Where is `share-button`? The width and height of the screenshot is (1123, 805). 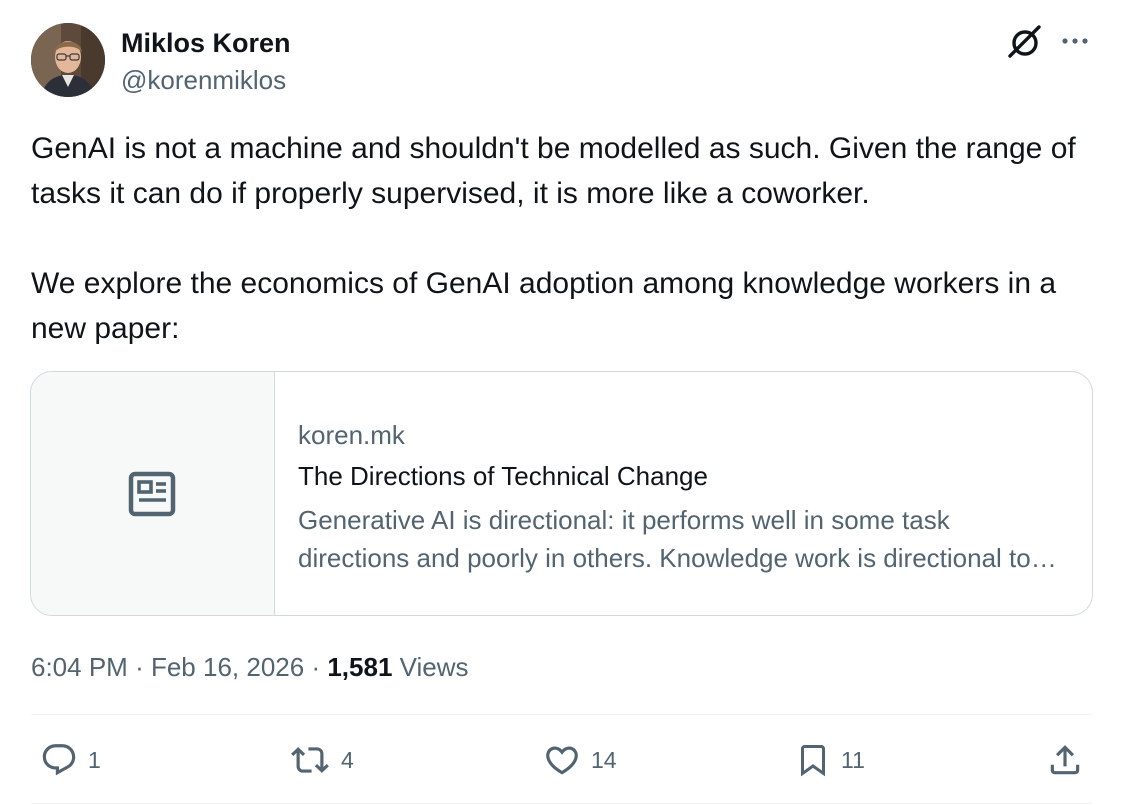
share-button is located at coordinates (1065, 760).